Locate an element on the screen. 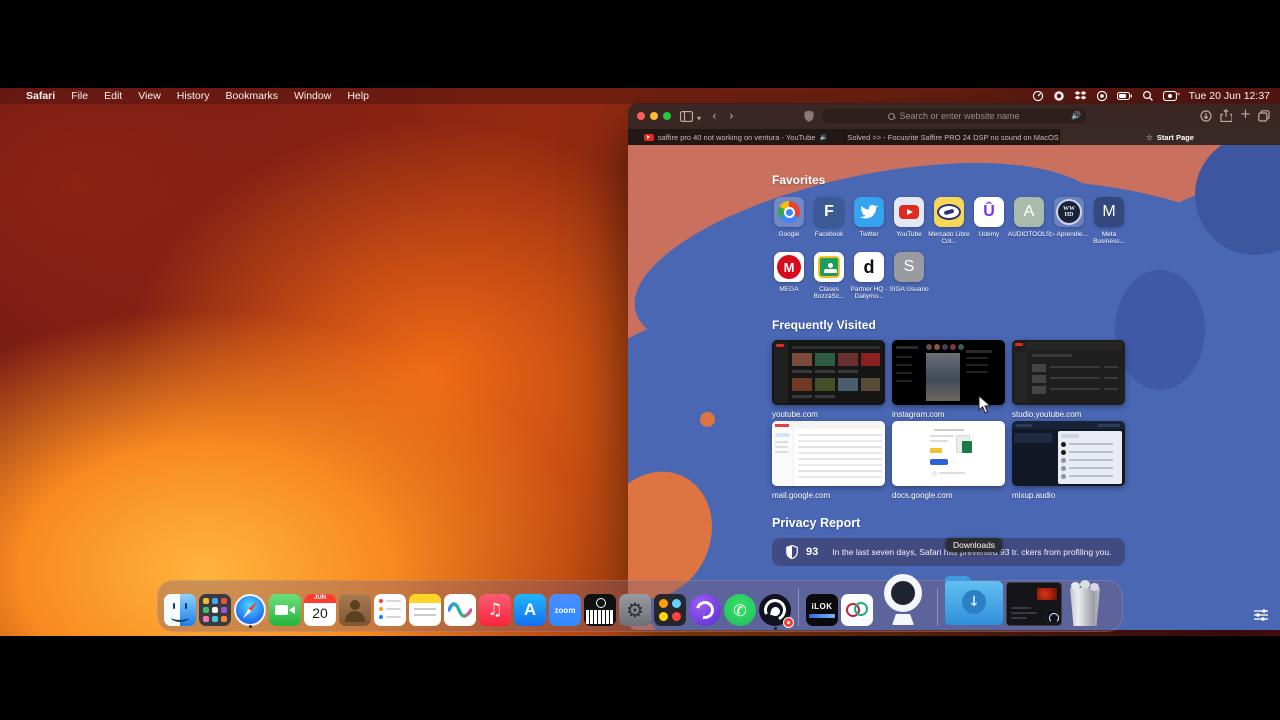 This screenshot has height=720, width=1280. whatsapp-icon: ✆ is located at coordinates (740, 610).